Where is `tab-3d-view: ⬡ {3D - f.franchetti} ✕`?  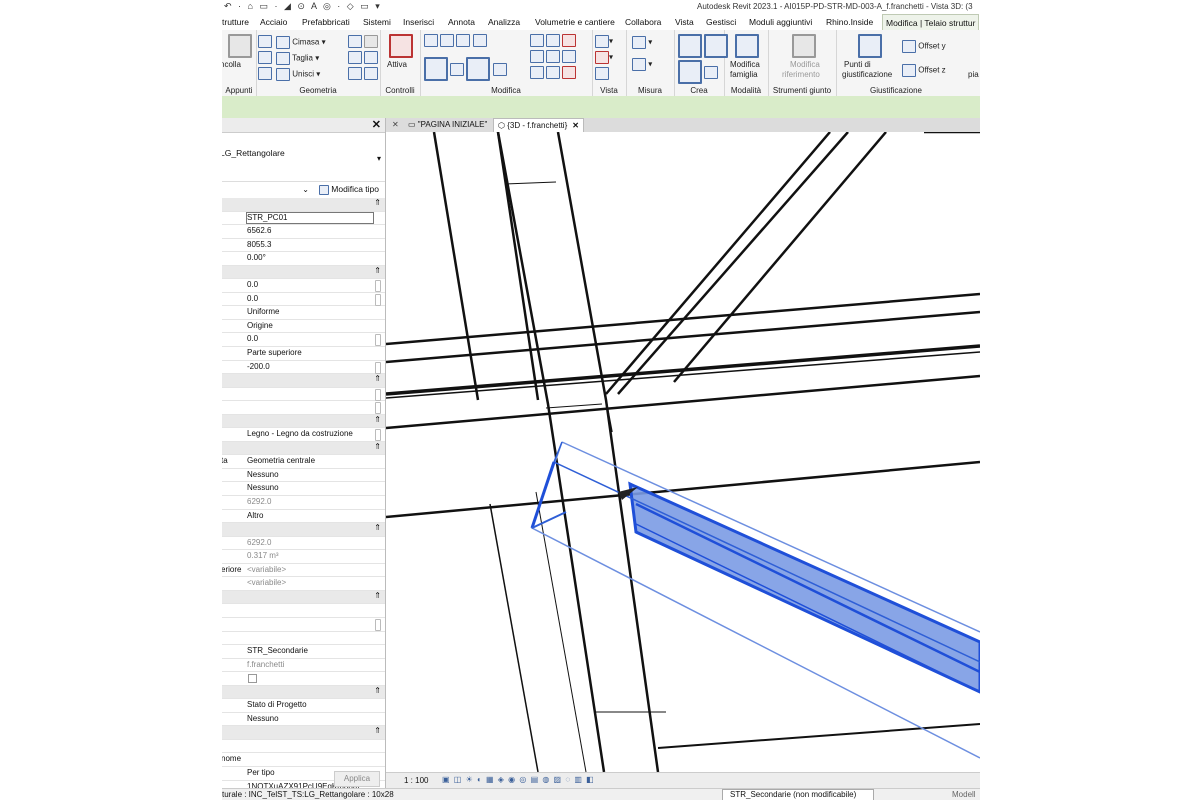
tab-3d-view: ⬡ {3D - f.franchetti} ✕ is located at coordinates (538, 125).